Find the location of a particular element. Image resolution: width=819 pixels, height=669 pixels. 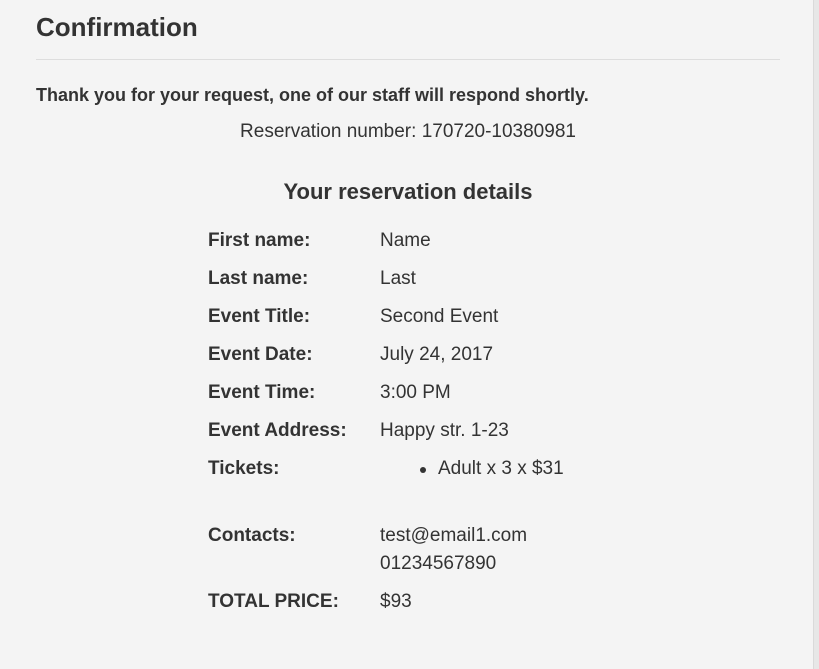

page-right-edge is located at coordinates (816, 334).